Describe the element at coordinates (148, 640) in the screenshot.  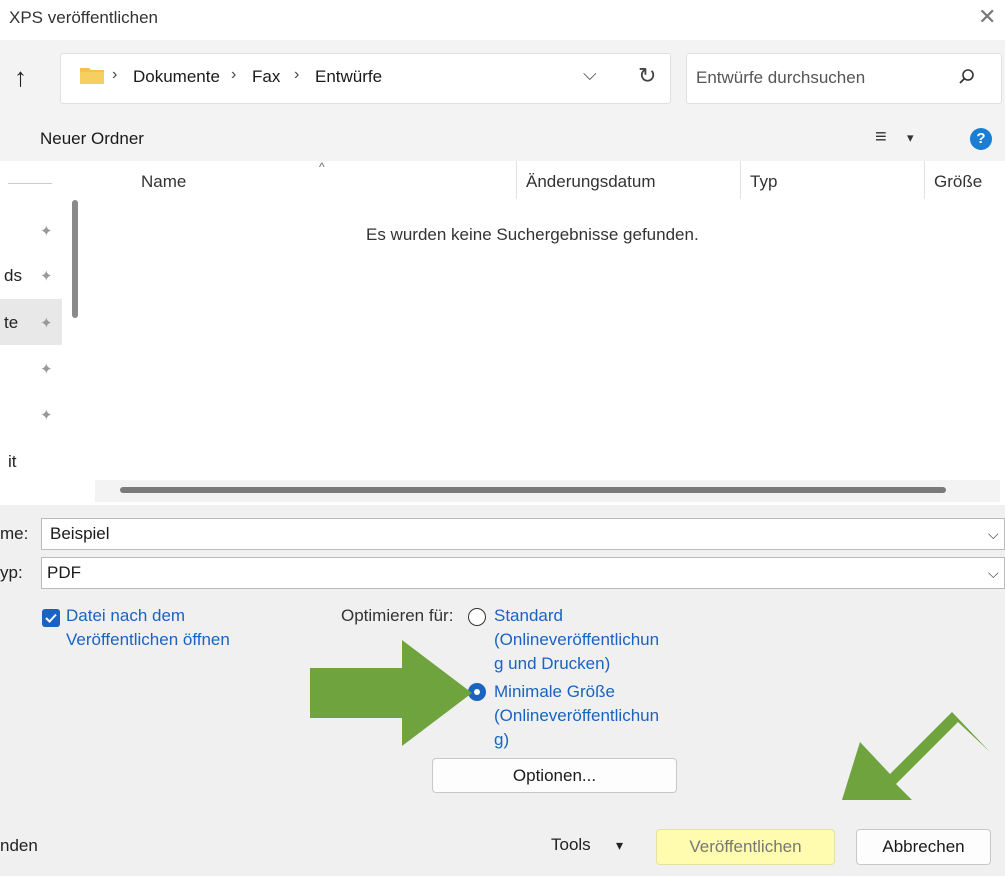
I see `open-after-publish-label-line2: Veröffentlichen öffnen` at that location.